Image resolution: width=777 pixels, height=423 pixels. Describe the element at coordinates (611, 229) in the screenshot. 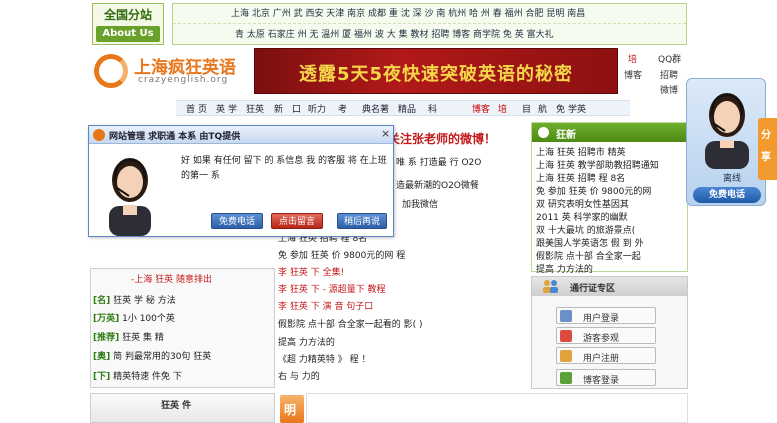

I see `news-item: 双 十大最坑 的旅游景点(` at that location.